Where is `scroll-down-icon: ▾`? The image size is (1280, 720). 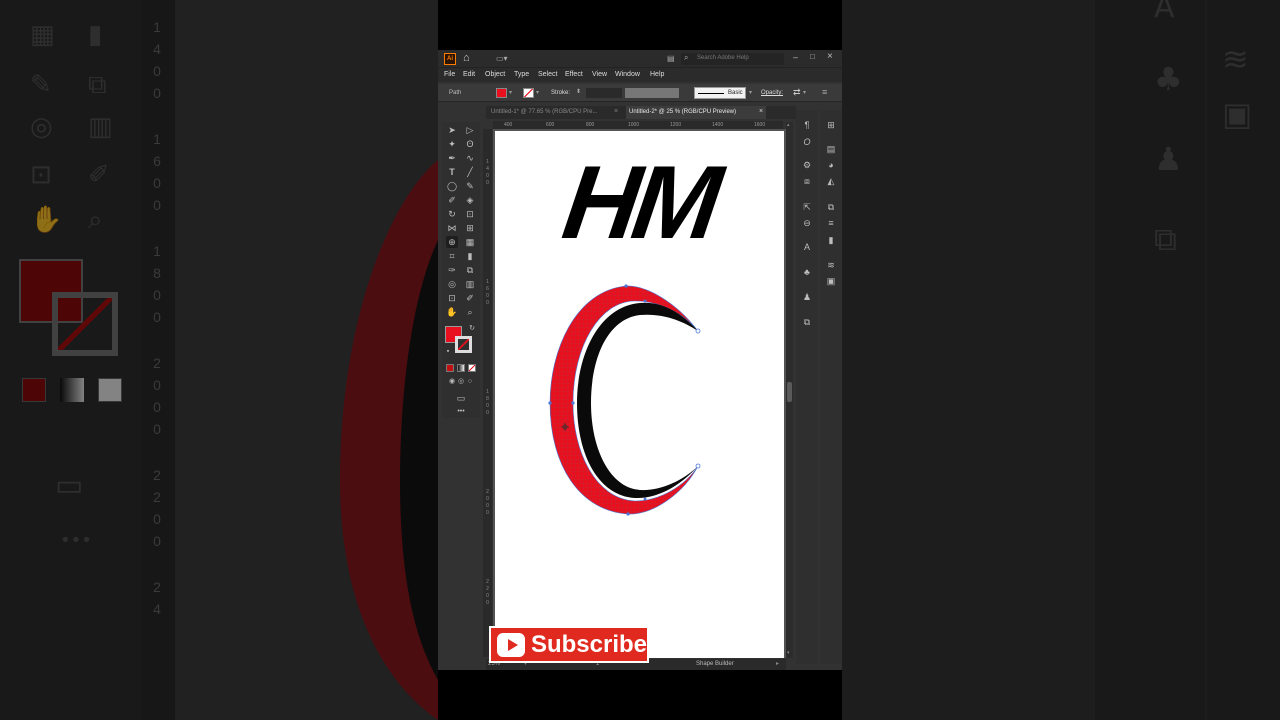 scroll-down-icon: ▾ is located at coordinates (788, 653).